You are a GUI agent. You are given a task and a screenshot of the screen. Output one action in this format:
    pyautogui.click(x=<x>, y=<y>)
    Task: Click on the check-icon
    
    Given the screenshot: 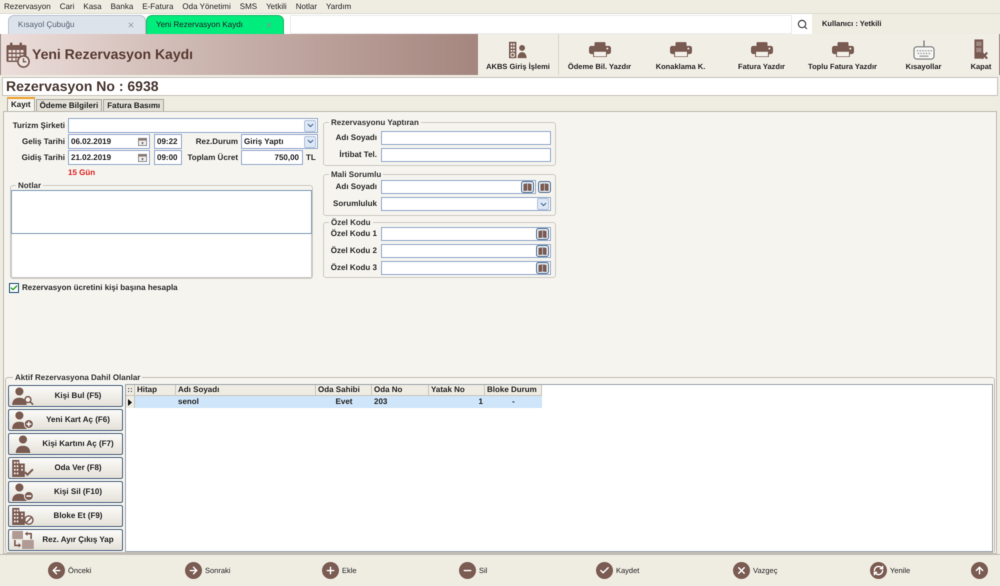 What is the action you would take?
    pyautogui.click(x=604, y=570)
    